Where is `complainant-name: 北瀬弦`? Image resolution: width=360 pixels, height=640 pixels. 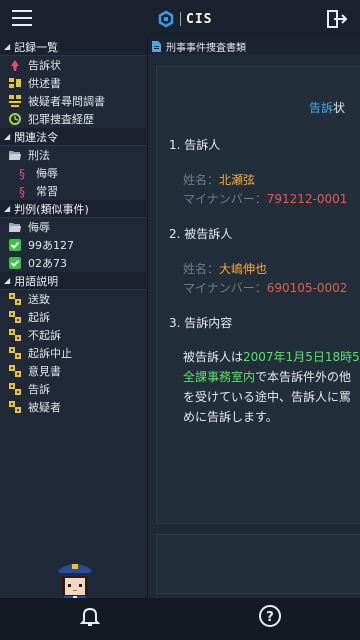
complainant-name: 北瀬弦 is located at coordinates (237, 180).